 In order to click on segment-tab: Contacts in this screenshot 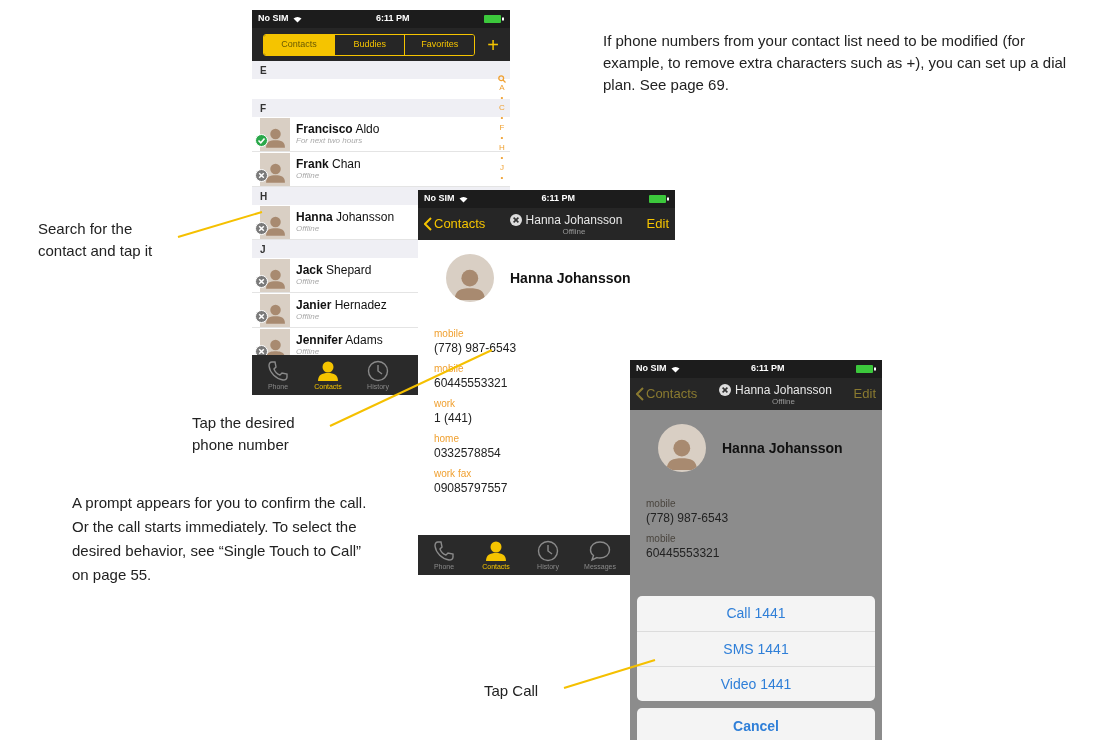, I will do `click(299, 44)`.